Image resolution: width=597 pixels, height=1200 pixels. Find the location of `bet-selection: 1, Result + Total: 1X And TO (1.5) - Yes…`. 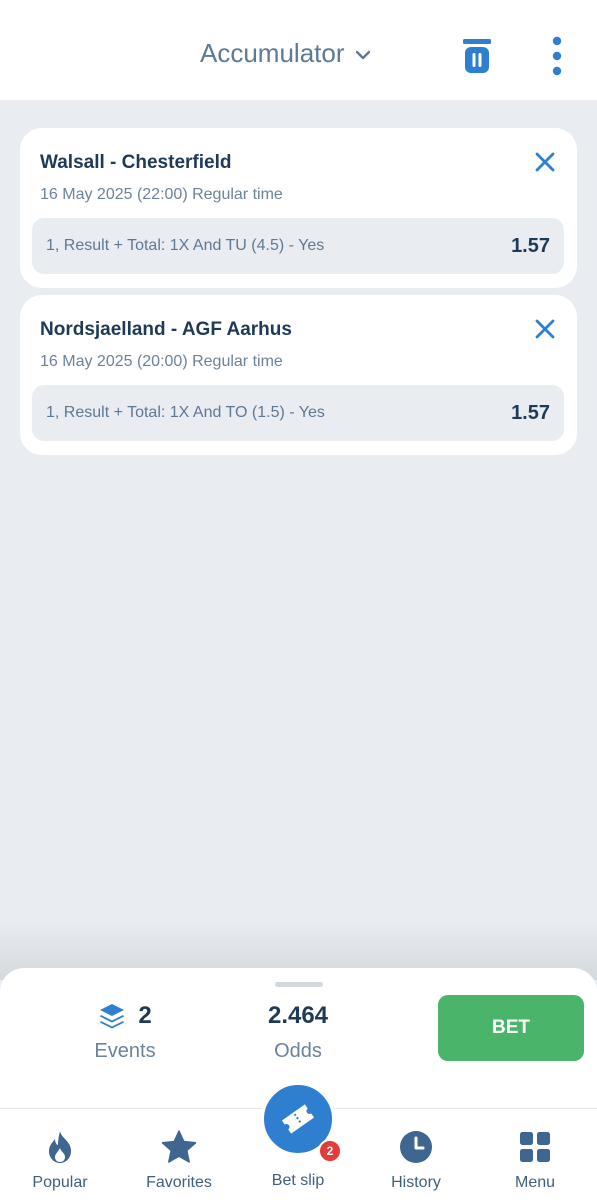

bet-selection: 1, Result + Total: 1X And TO (1.5) - Yes… is located at coordinates (298, 413).